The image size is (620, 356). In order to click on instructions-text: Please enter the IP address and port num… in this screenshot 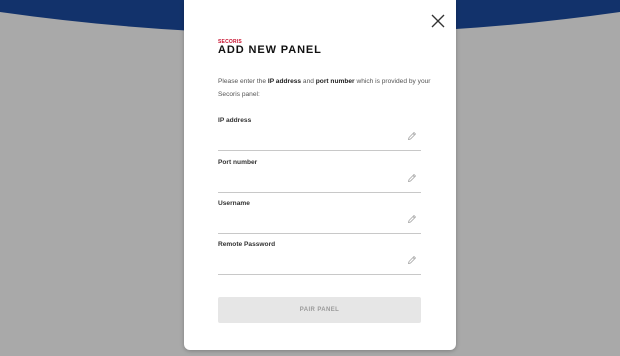, I will do `click(325, 88)`.